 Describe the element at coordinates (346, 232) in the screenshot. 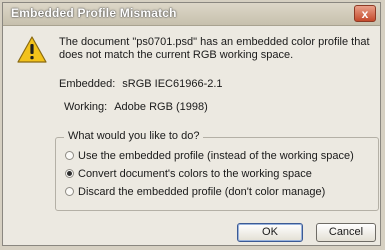

I see `cancel-button: Cancel` at that location.